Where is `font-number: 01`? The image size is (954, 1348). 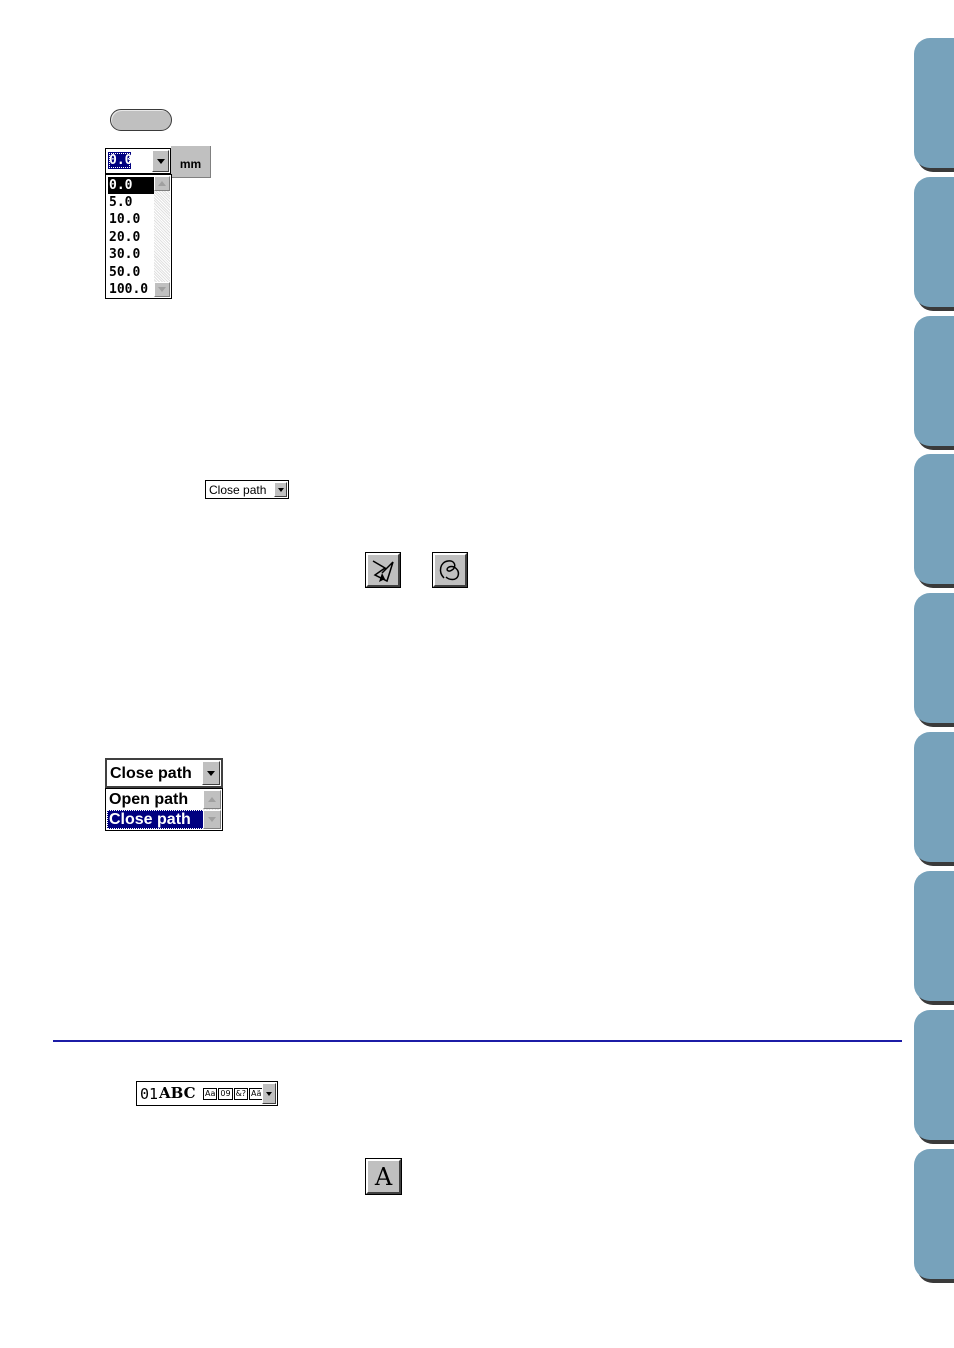 font-number: 01 is located at coordinates (149, 1094).